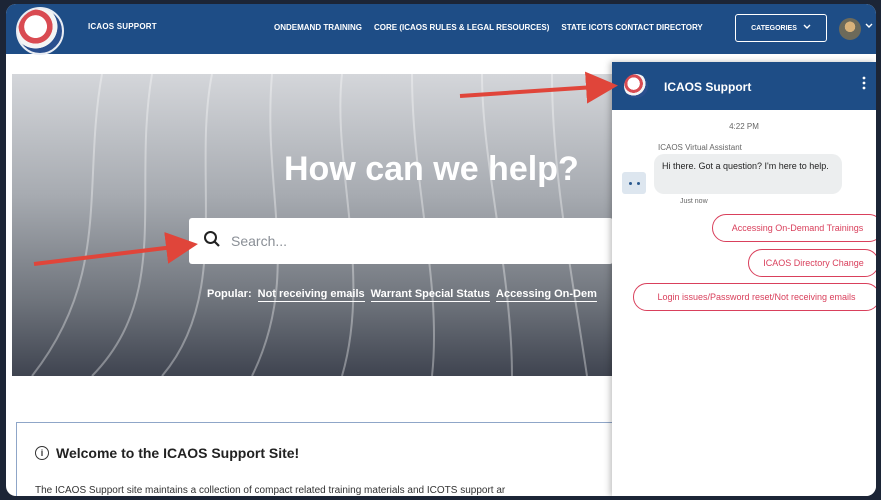  I want to click on search-icon, so click(212, 241).